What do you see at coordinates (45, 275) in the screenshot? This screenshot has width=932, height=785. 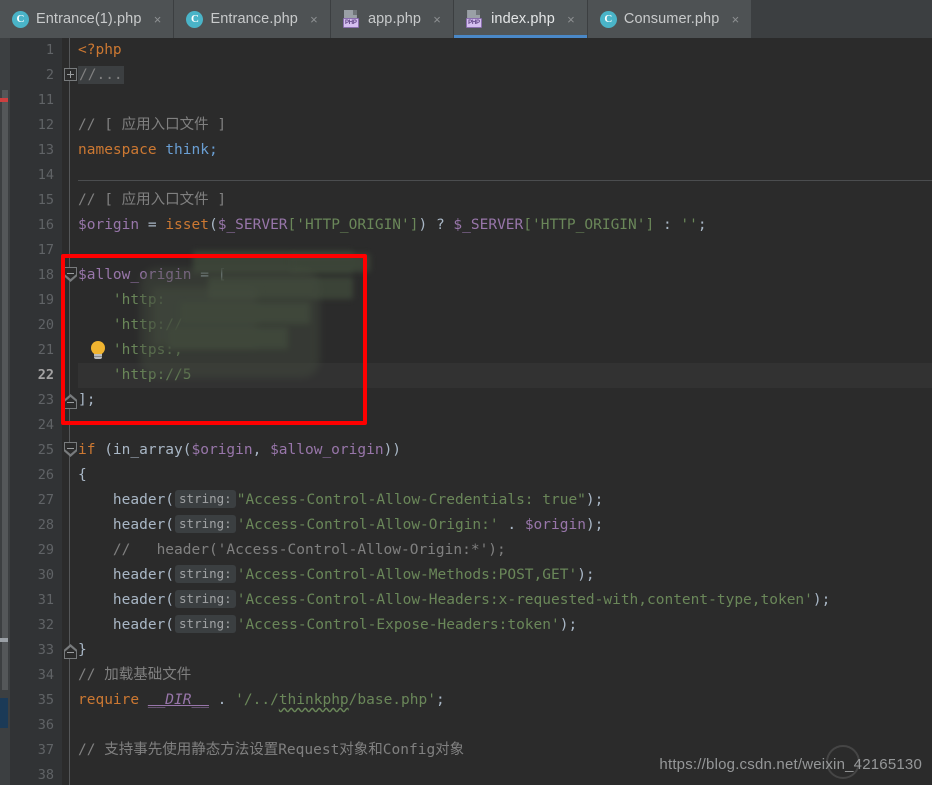 I see `line-number: 18` at bounding box center [45, 275].